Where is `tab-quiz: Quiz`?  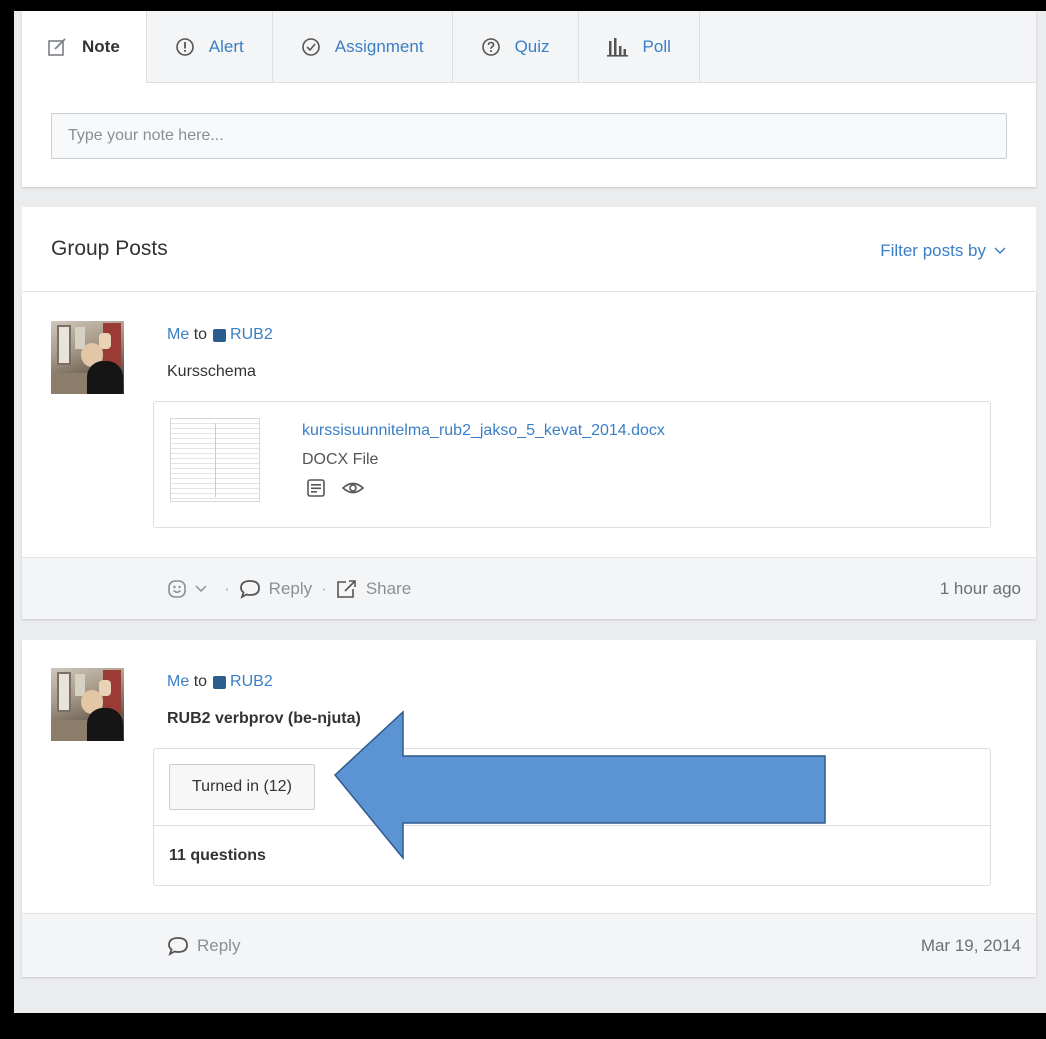 tab-quiz: Quiz is located at coordinates (516, 46).